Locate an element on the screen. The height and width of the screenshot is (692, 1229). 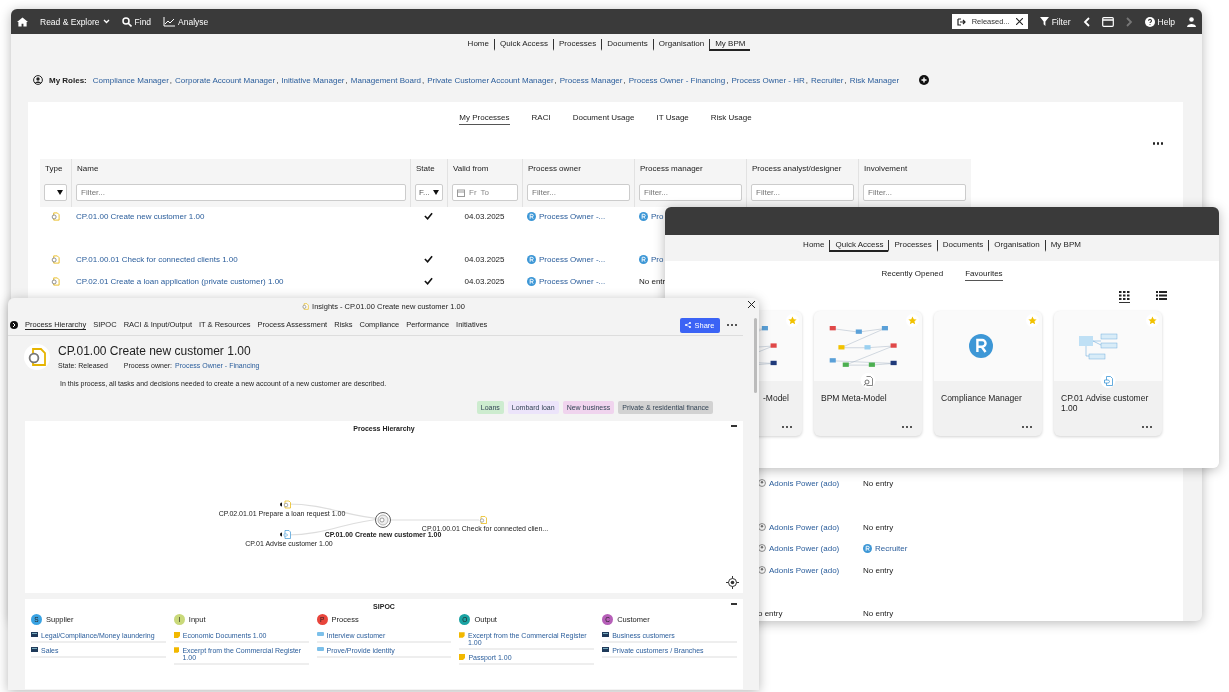
user-icon is located at coordinates (1191, 21).